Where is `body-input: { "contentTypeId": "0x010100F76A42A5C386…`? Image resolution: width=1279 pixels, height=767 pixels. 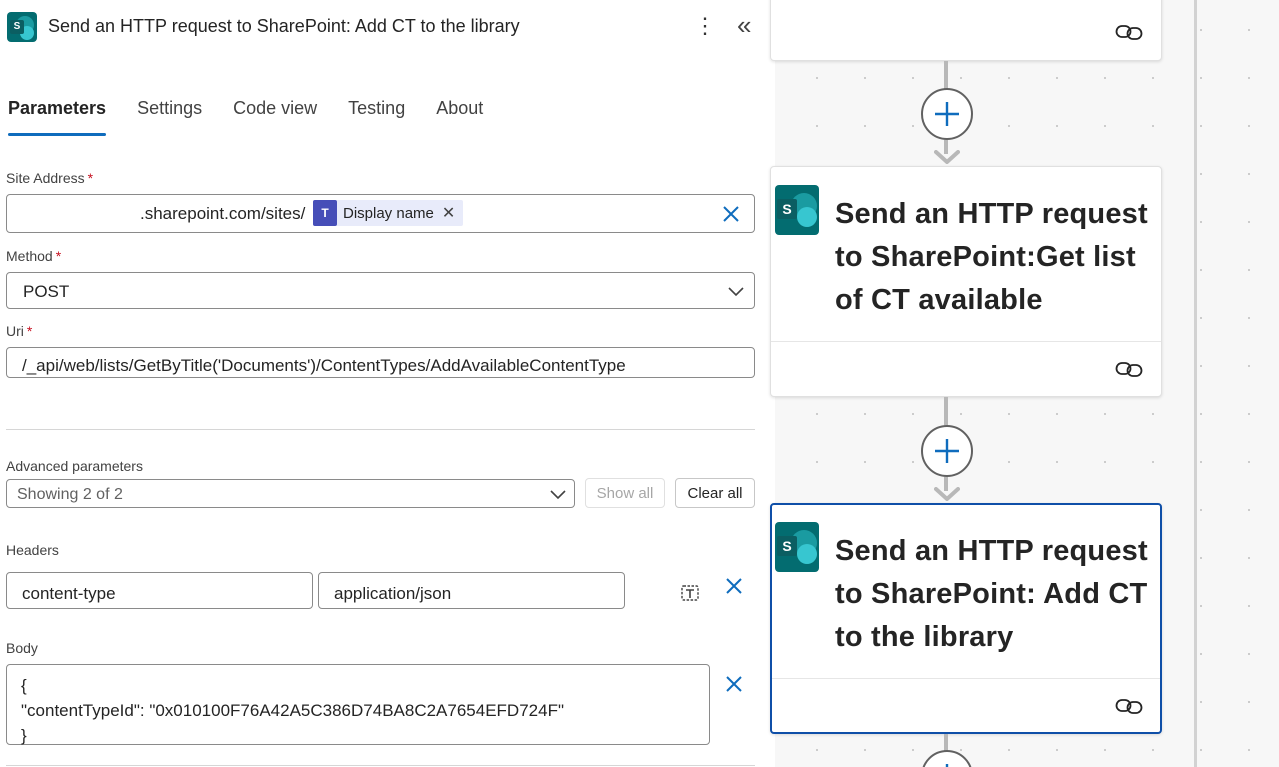 body-input: { "contentTypeId": "0x010100F76A42A5C386… is located at coordinates (358, 704).